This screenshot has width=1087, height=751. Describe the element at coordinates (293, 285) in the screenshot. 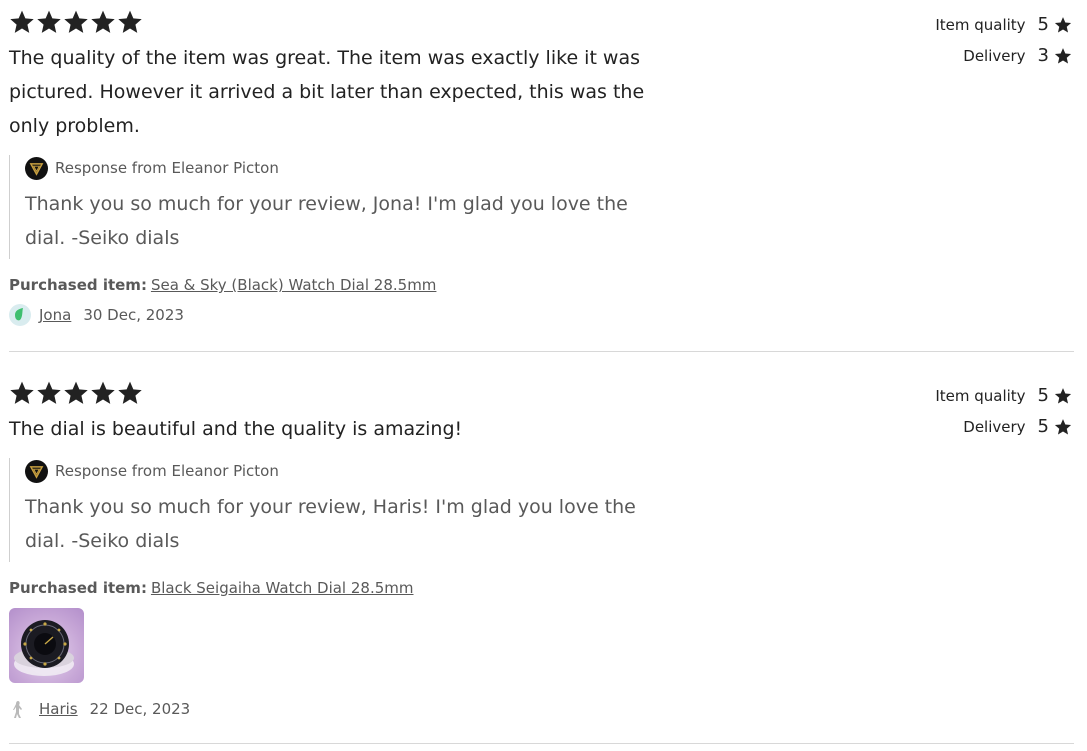

I see `purchased-item-link: Sea & Sky (Black) Watch Dial 28.5mm` at that location.